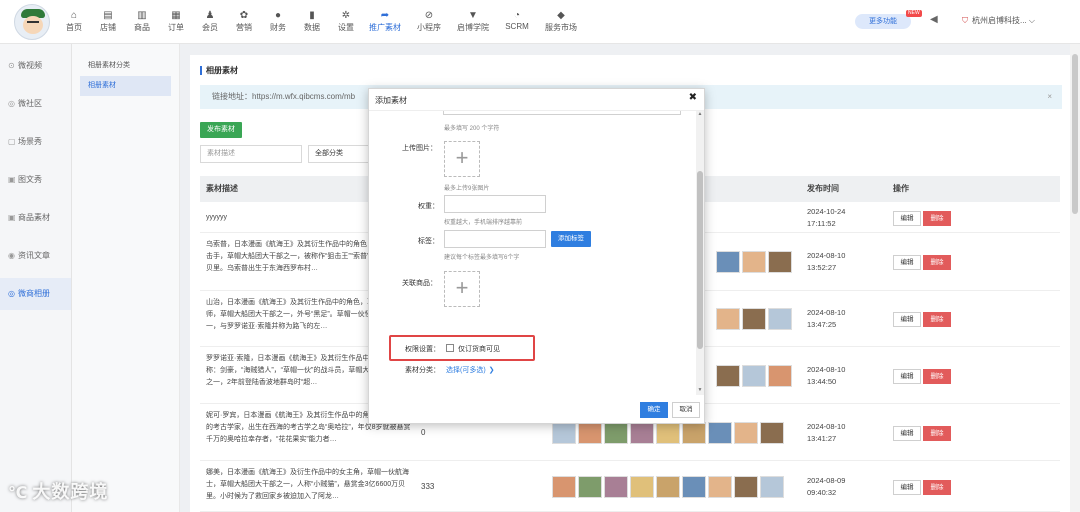  Describe the element at coordinates (312, 22) in the screenshot. I see `nav-item-7: ▮ 数据` at that location.